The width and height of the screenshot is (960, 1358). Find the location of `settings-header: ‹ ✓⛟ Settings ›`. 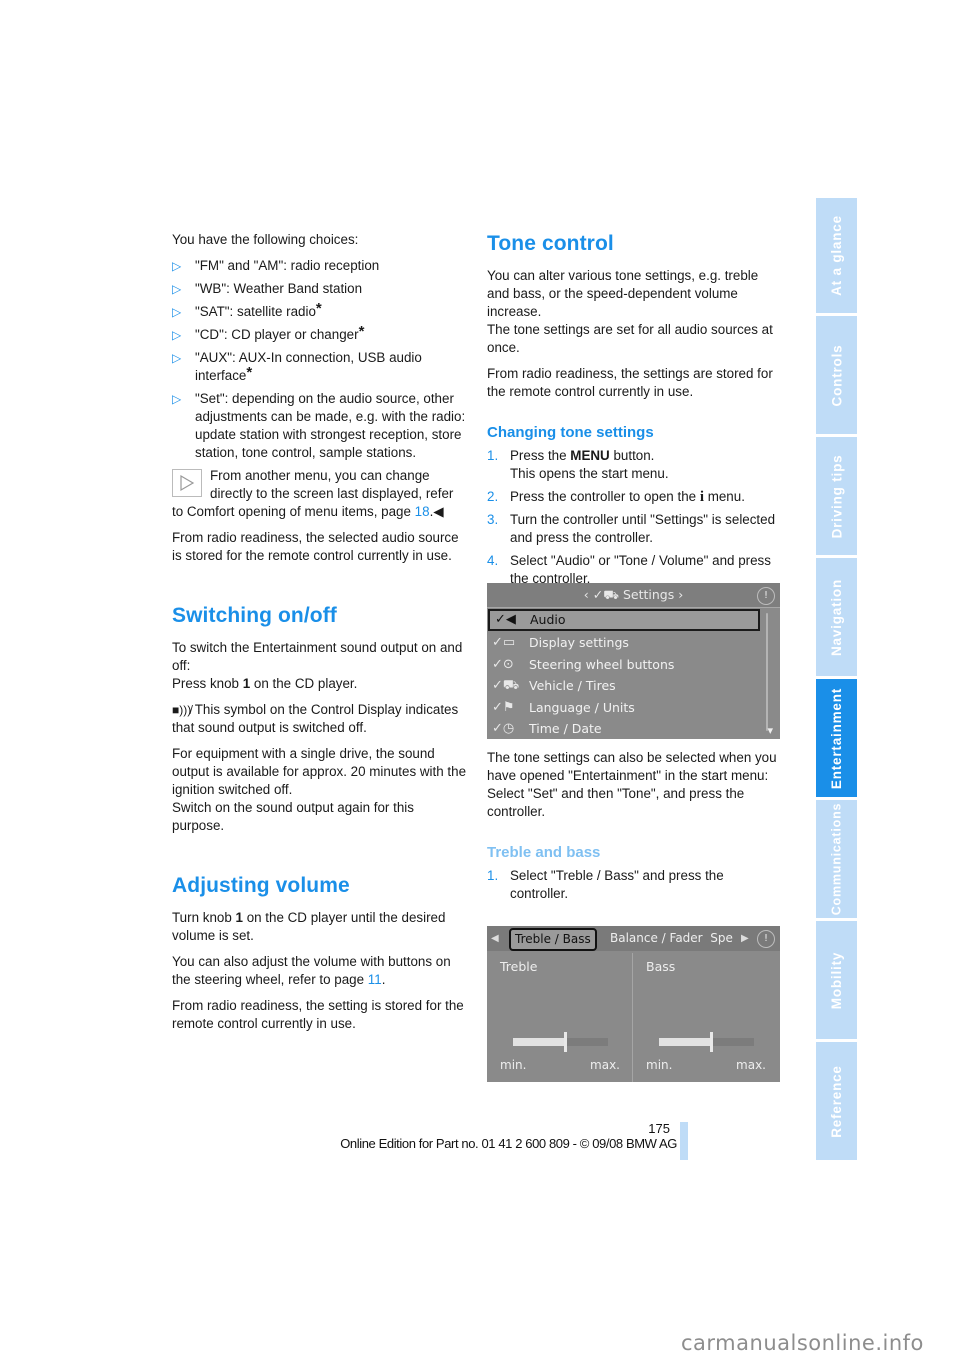

settings-header: ‹ ✓⛟ Settings › is located at coordinates (633, 595).